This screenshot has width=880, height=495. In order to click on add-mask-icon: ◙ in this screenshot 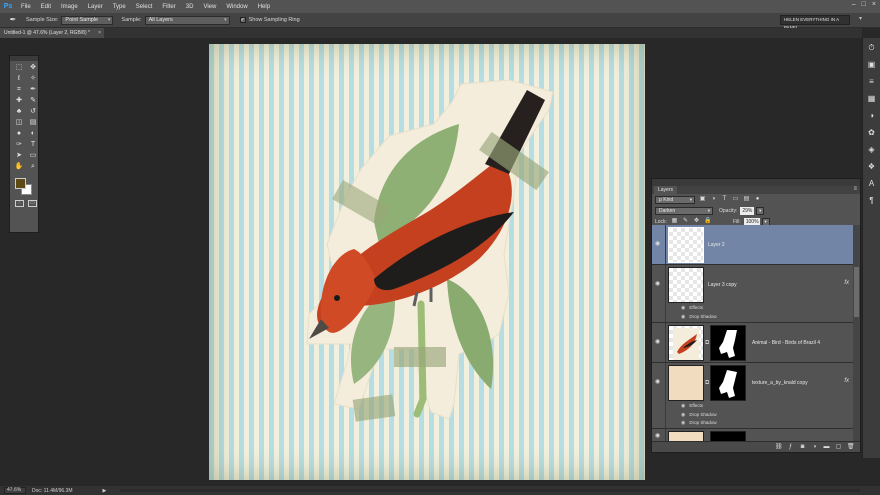, I will do `click(802, 447)`.